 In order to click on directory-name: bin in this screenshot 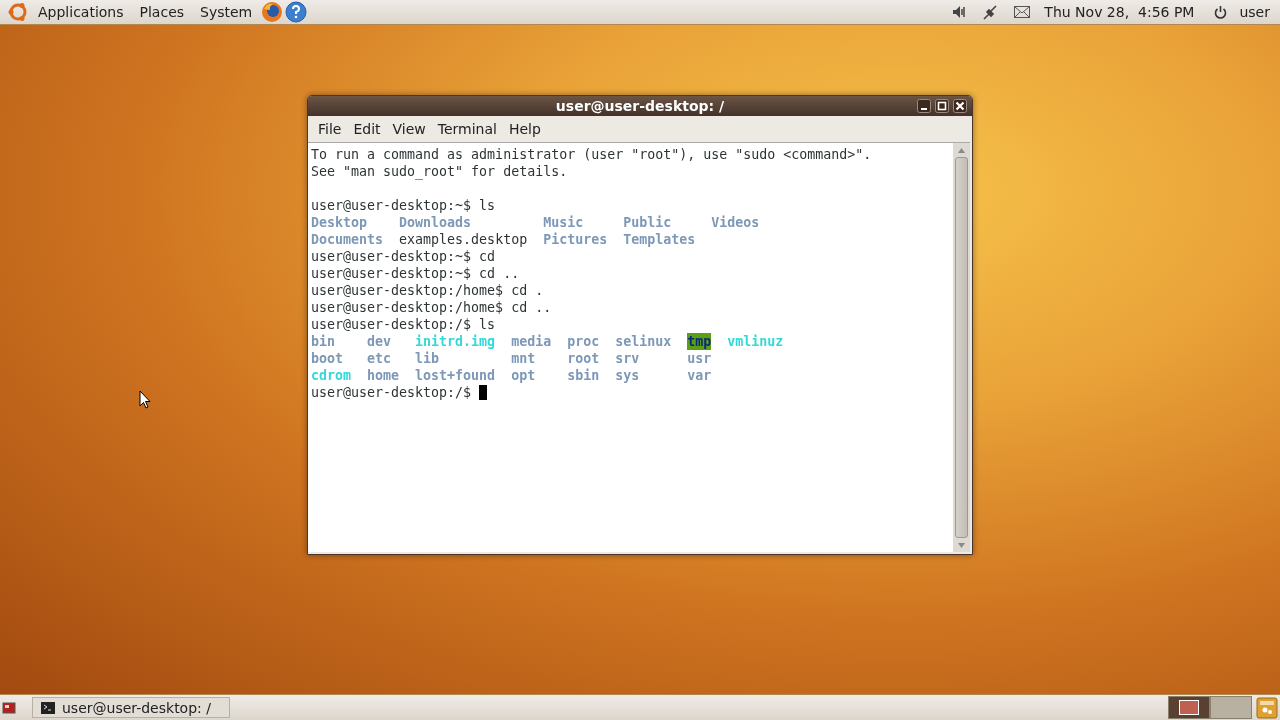, I will do `click(323, 341)`.